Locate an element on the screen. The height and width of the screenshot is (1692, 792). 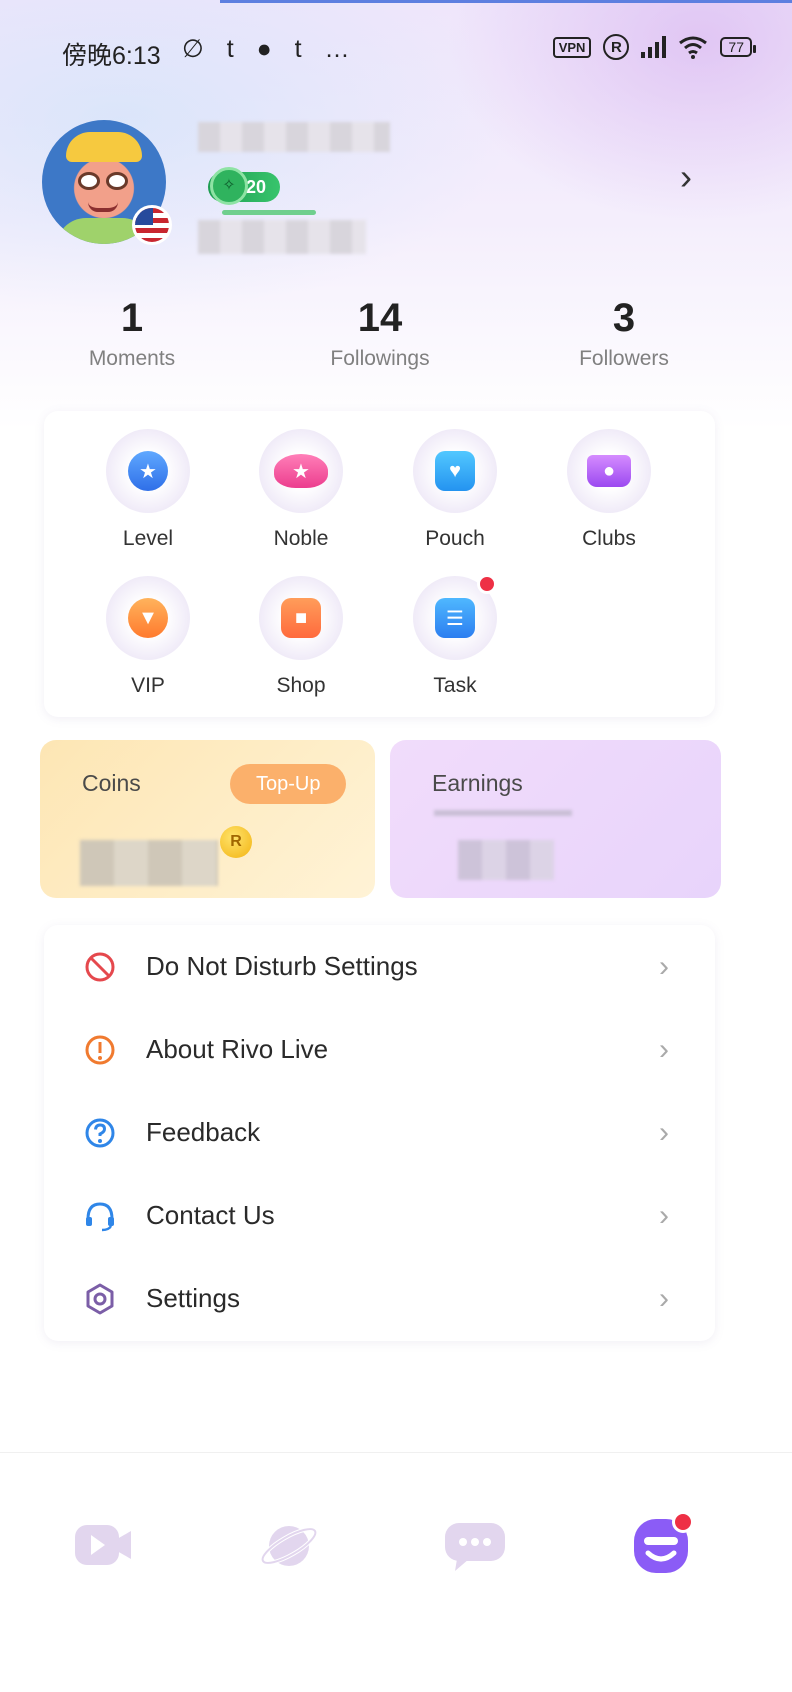
menu-item-do-not-disturb: Do Not Disturb Settings › is located at coordinates (379, 966).